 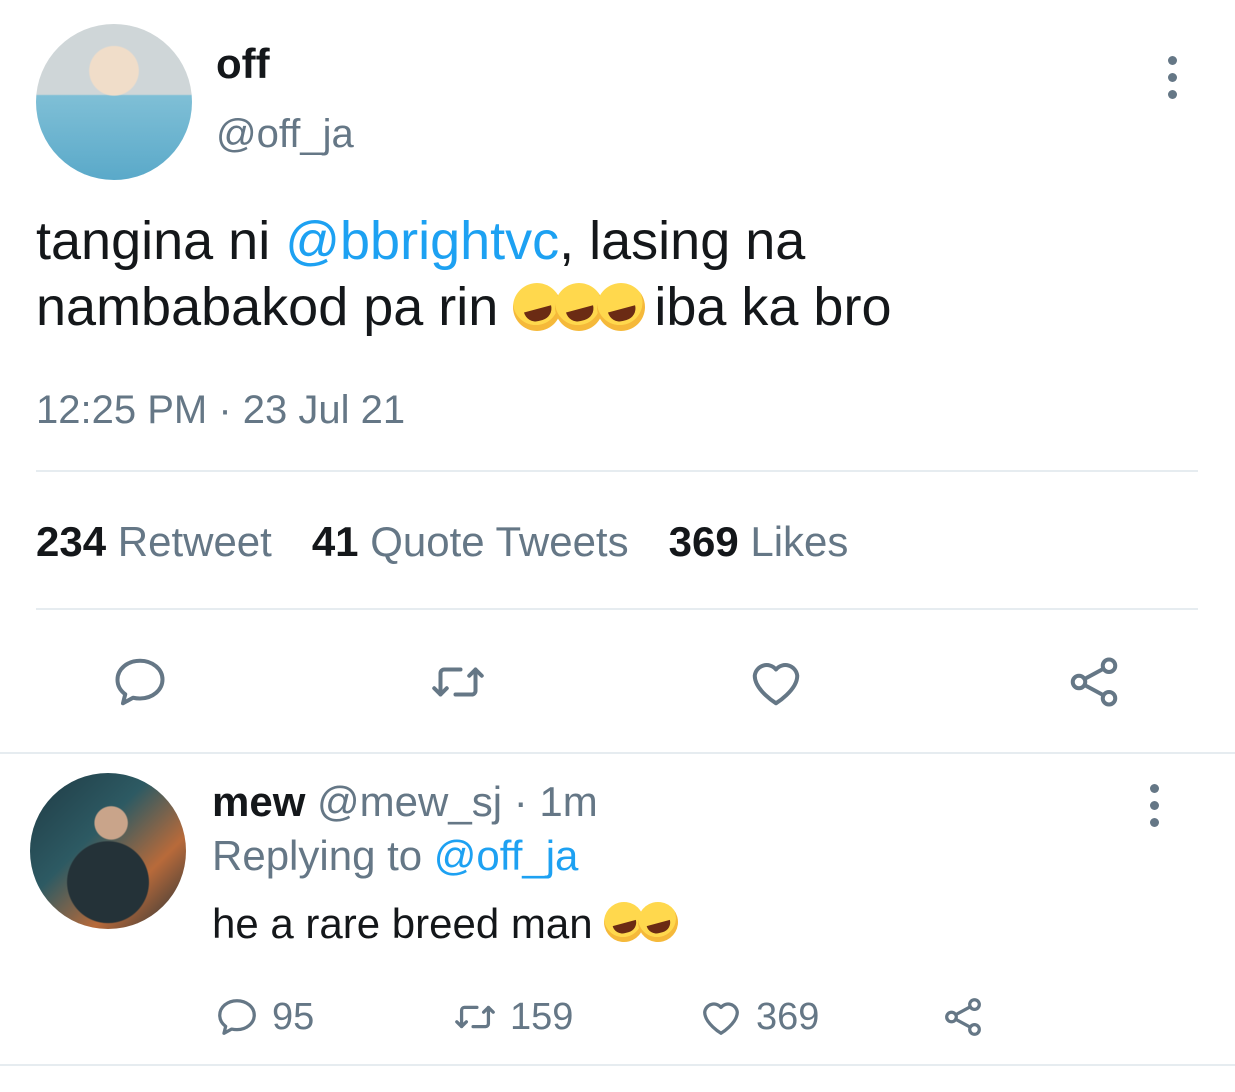 I want to click on reply-author-avatar, so click(x=108, y=851).